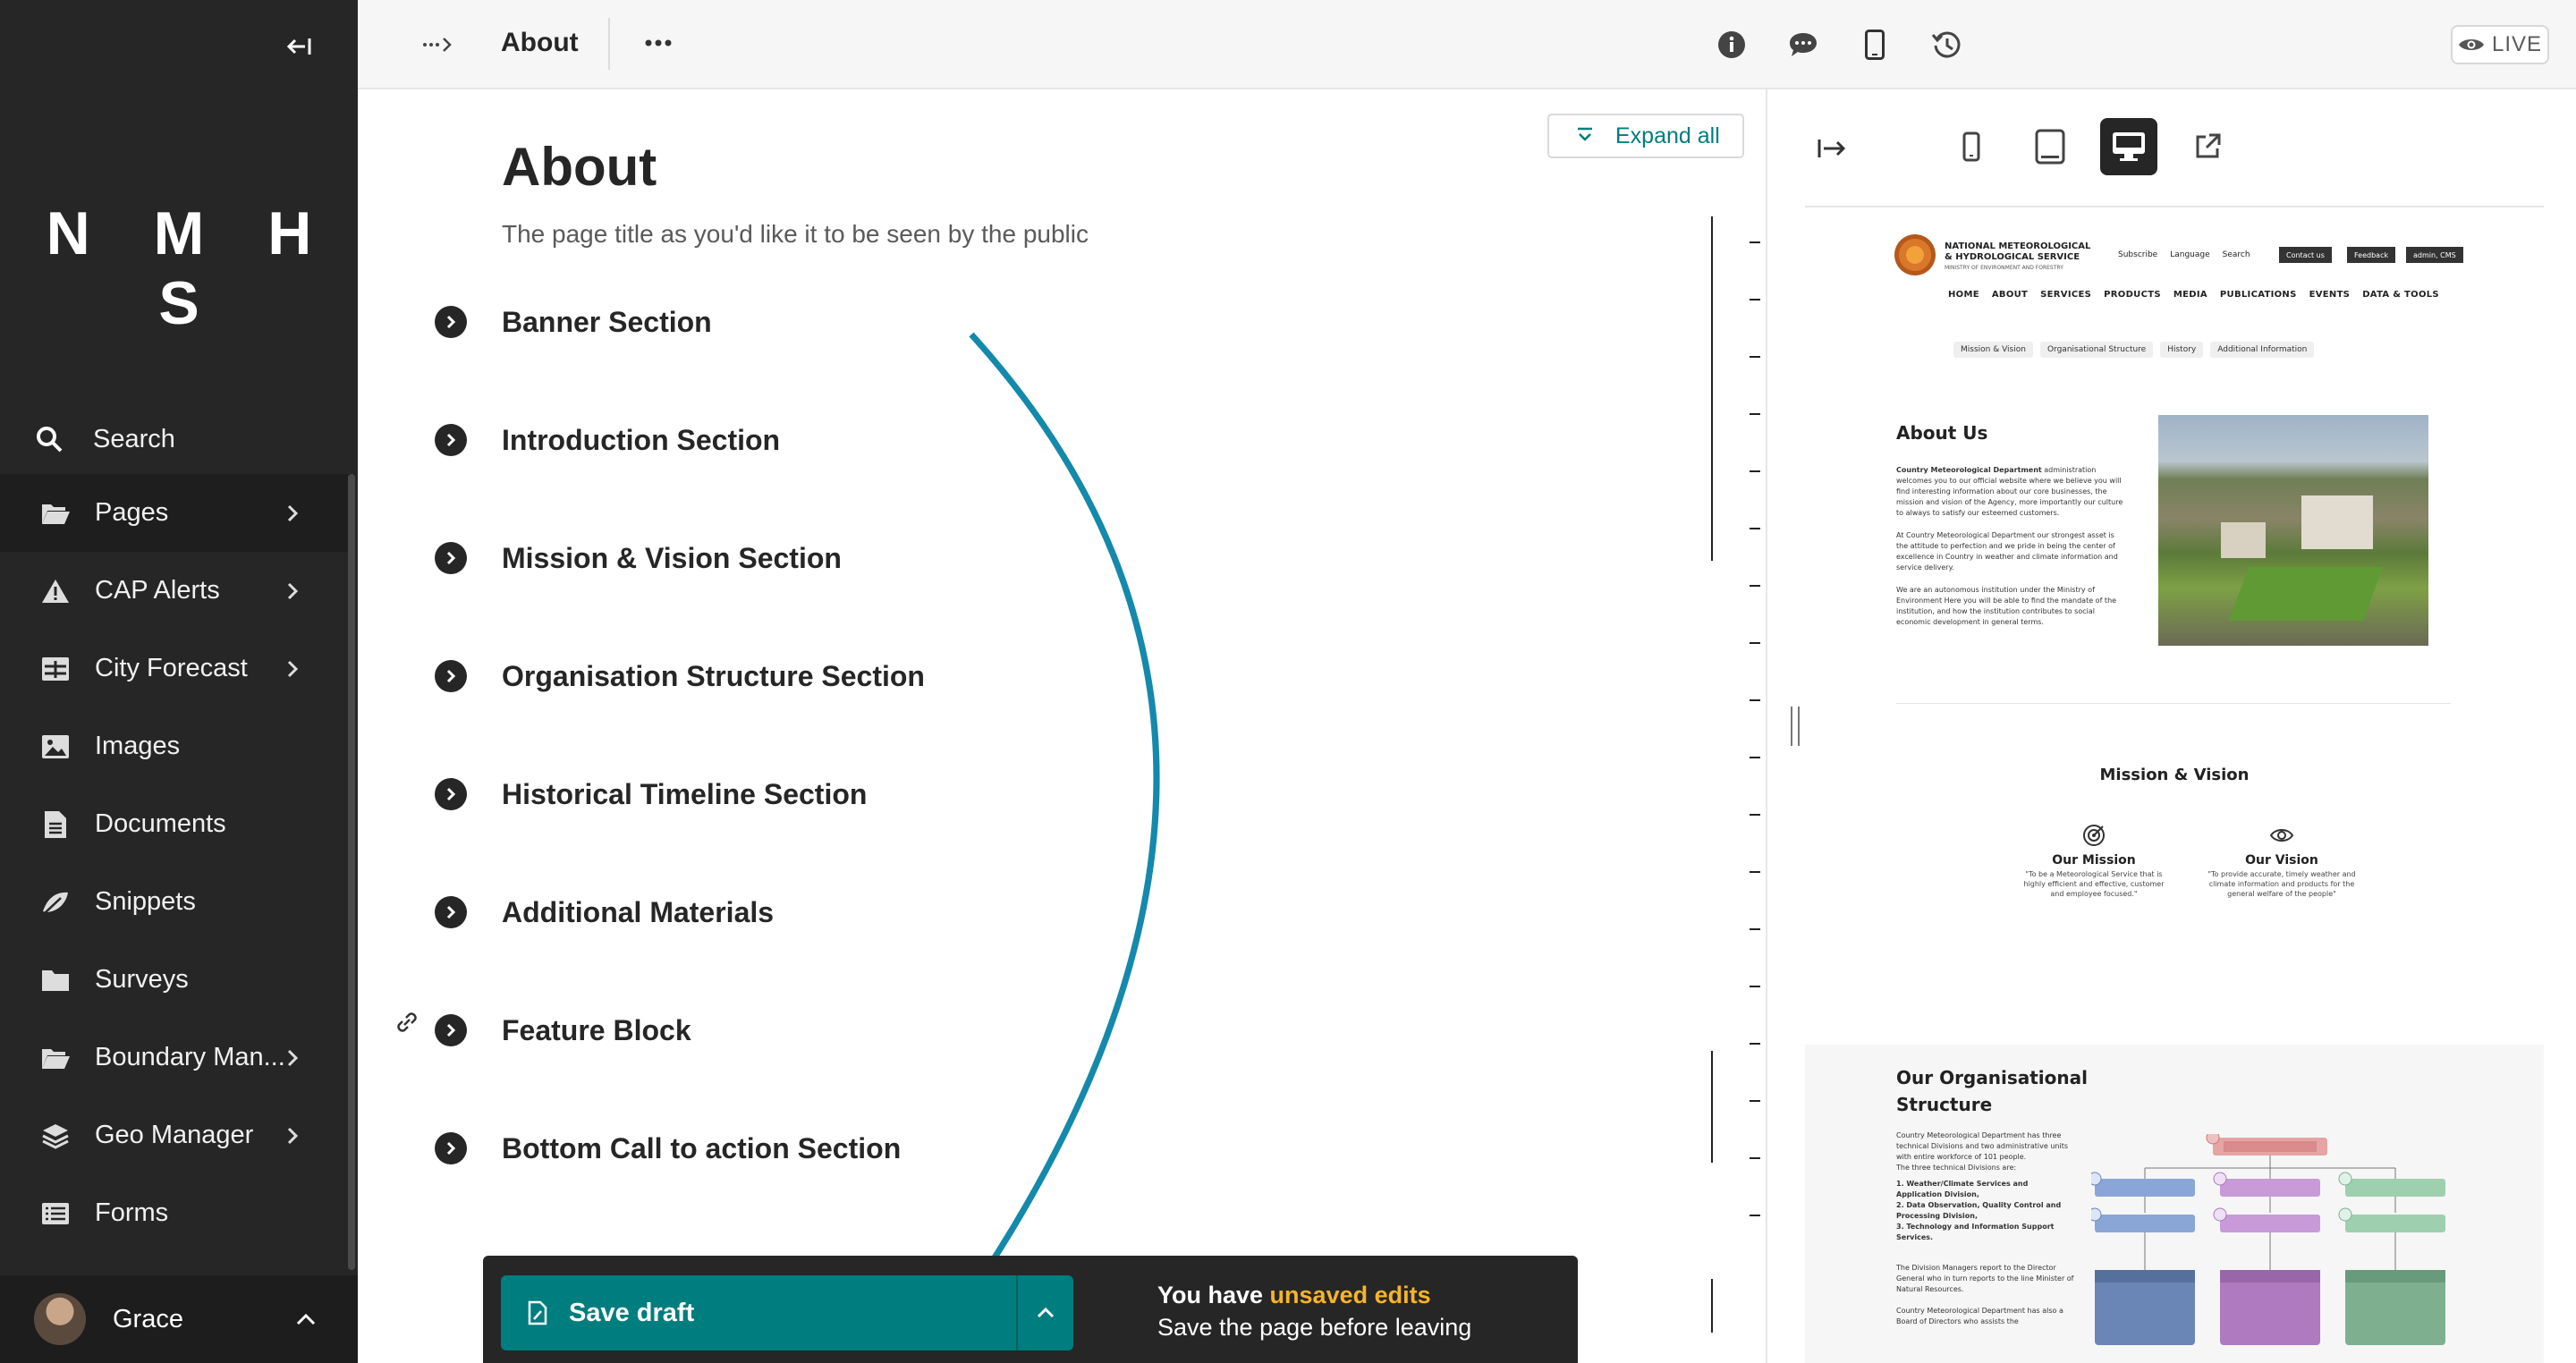  I want to click on section-row: Mission & Vision Section, so click(638, 558).